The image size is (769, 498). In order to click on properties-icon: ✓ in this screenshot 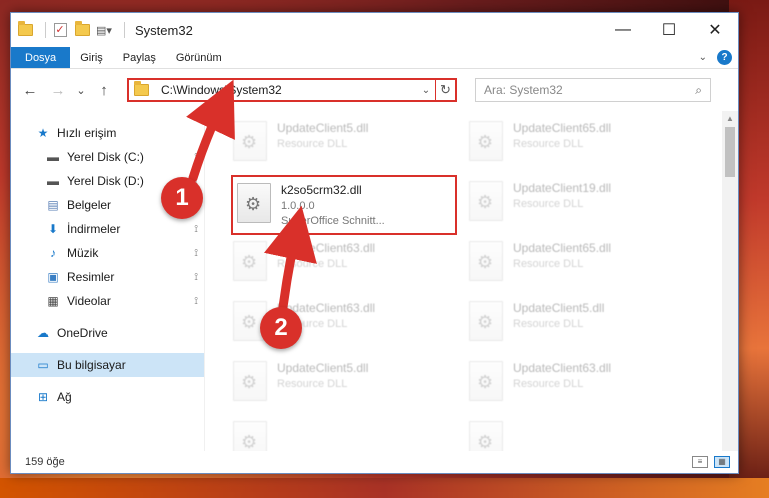, I will do `click(60, 30)`.